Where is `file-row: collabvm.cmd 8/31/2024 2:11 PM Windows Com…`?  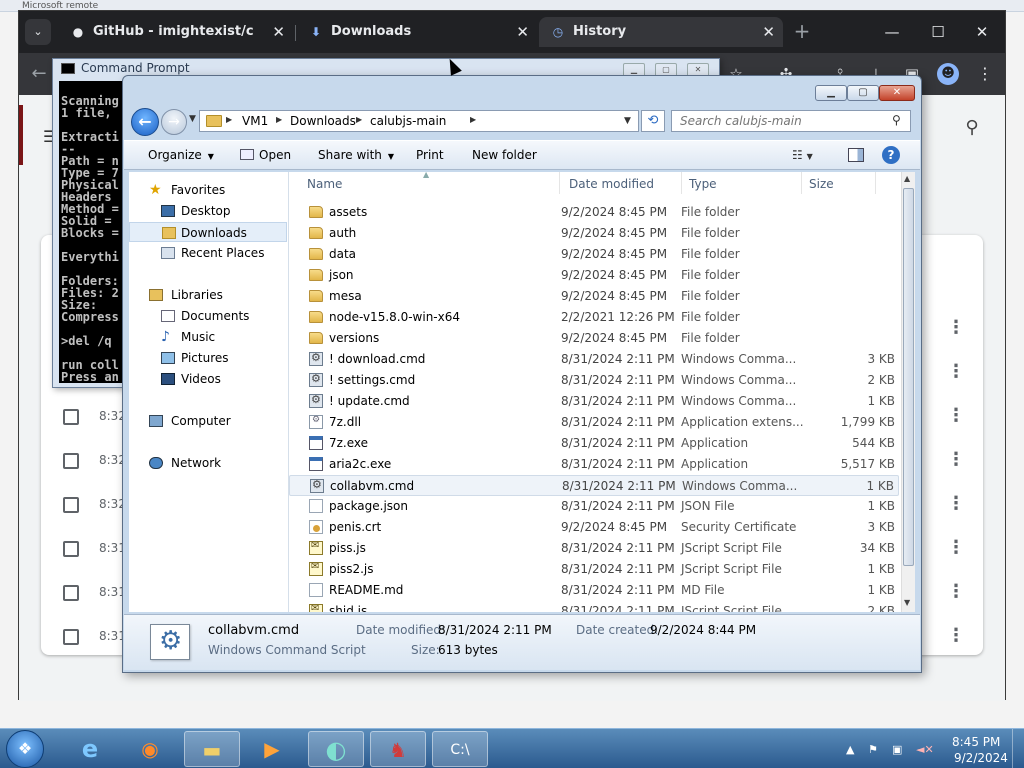 file-row: collabvm.cmd 8/31/2024 2:11 PM Windows Com… is located at coordinates (594, 485).